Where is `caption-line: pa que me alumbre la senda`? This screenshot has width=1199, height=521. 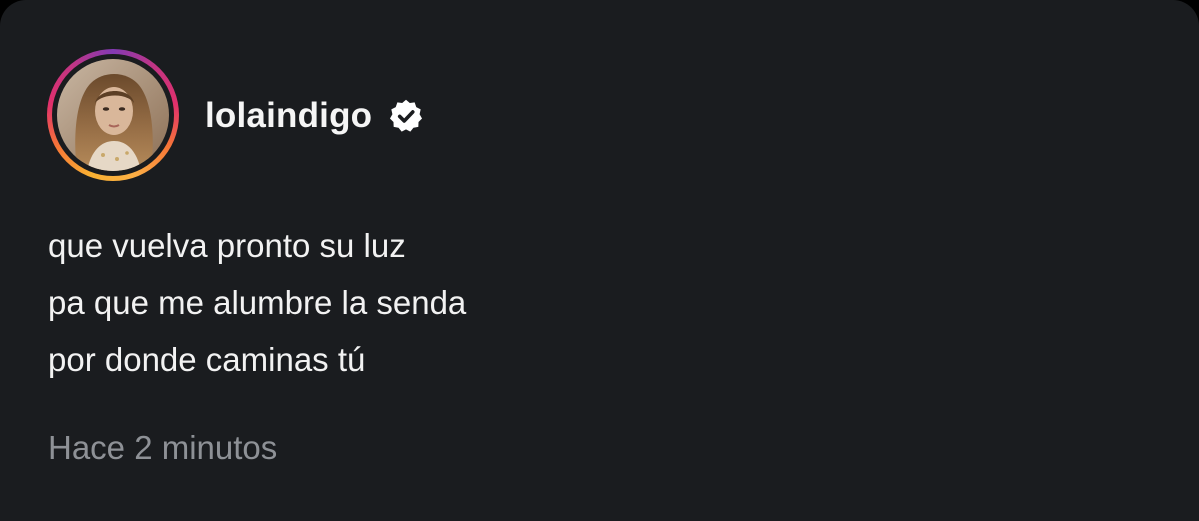
caption-line: pa que me alumbre la senda is located at coordinates (257, 302).